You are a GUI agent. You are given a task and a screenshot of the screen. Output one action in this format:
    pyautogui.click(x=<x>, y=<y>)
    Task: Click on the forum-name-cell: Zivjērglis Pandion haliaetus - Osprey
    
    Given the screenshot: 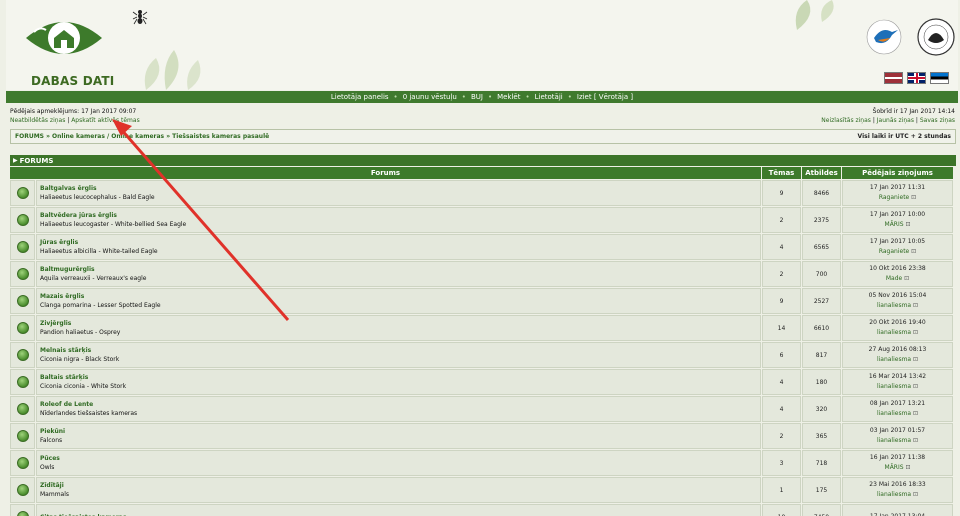 What is the action you would take?
    pyautogui.click(x=398, y=328)
    